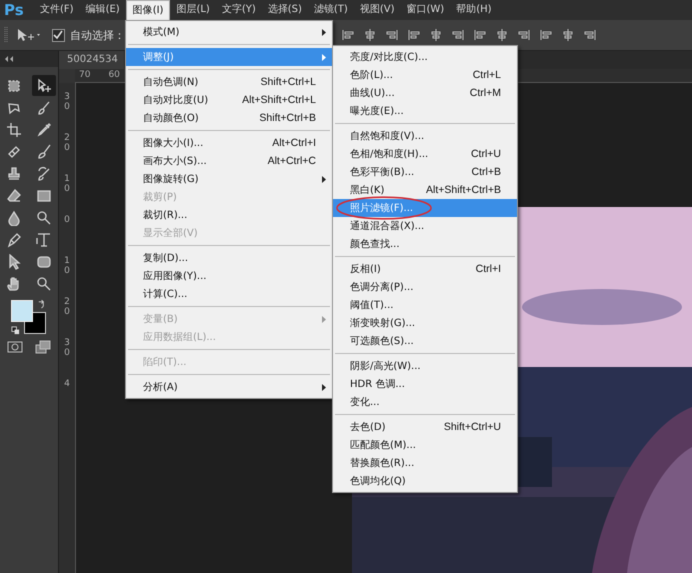 This screenshot has width=692, height=573. What do you see at coordinates (229, 100) in the screenshot?
I see `menu-item: 自动对比度(U) Alt+Shift+Ctrl+L` at bounding box center [229, 100].